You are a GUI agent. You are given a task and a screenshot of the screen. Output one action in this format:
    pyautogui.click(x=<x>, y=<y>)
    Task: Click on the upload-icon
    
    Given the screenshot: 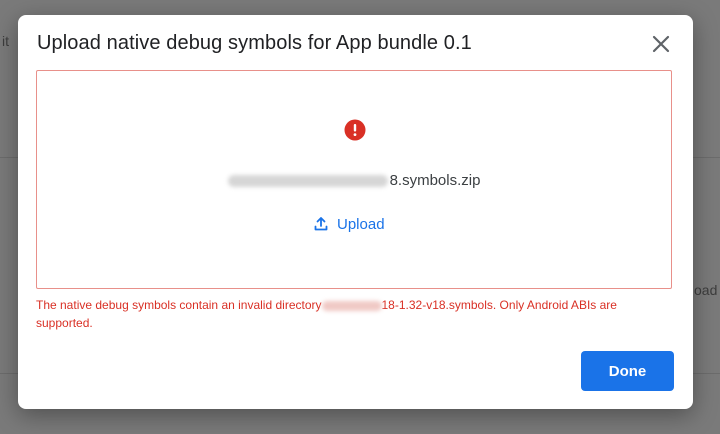 What is the action you would take?
    pyautogui.click(x=321, y=224)
    